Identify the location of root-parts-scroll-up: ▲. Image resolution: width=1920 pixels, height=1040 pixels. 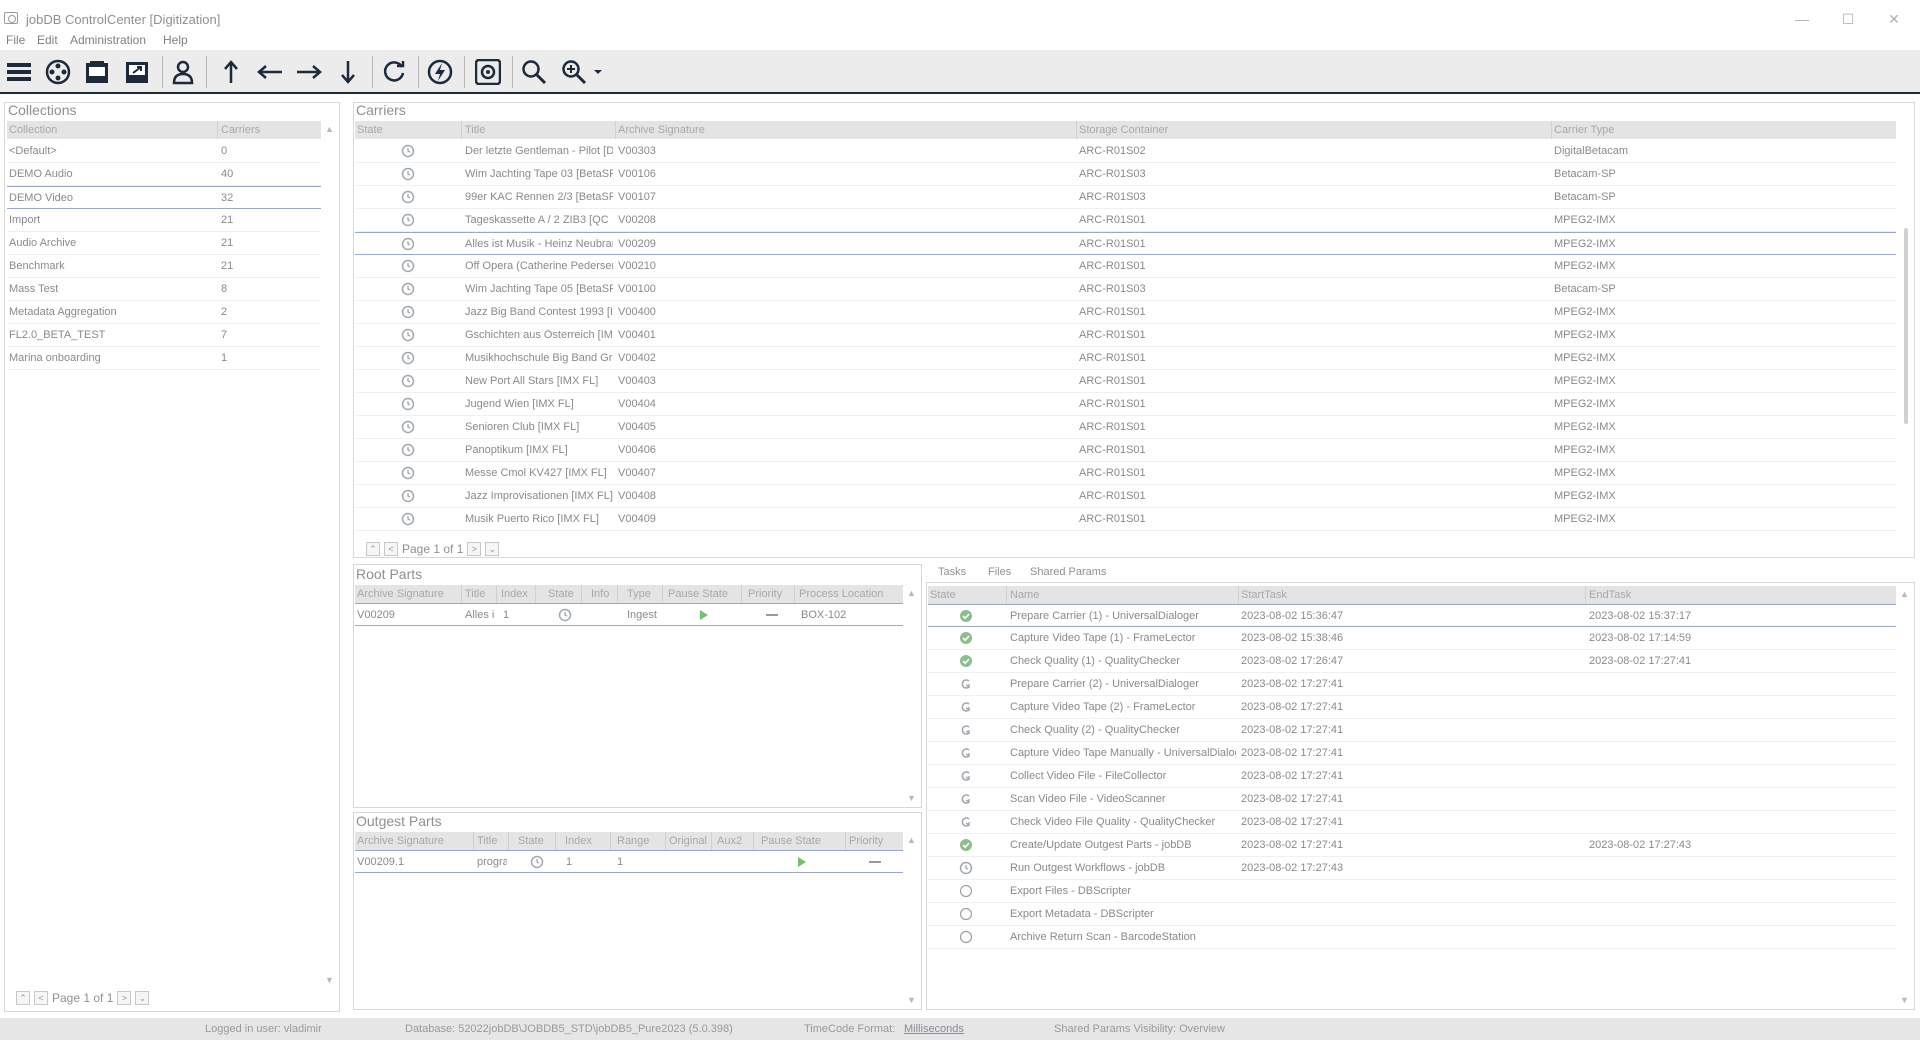
(911, 593).